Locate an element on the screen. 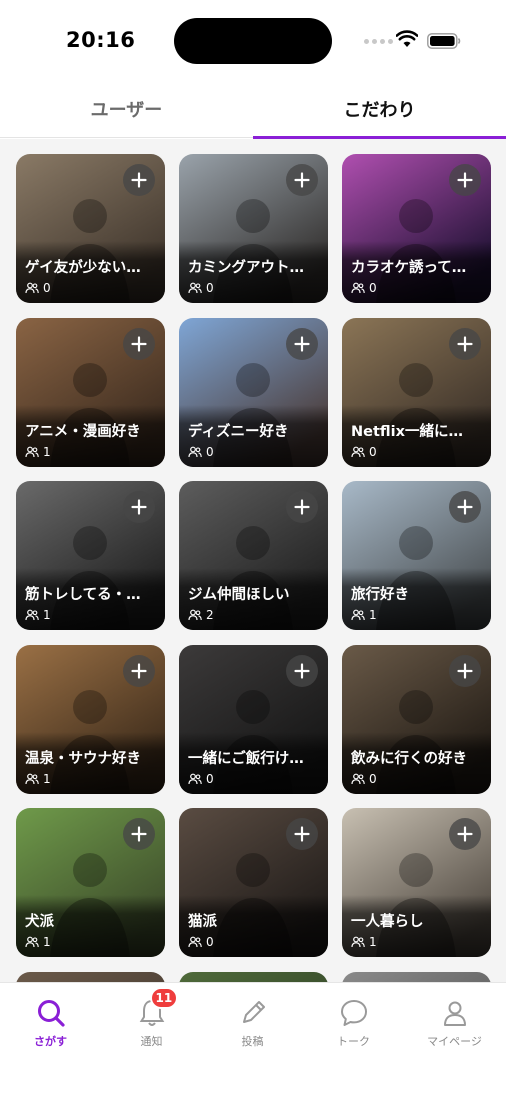 This screenshot has width=506, height=1100. member-count-value: 2 is located at coordinates (210, 615).